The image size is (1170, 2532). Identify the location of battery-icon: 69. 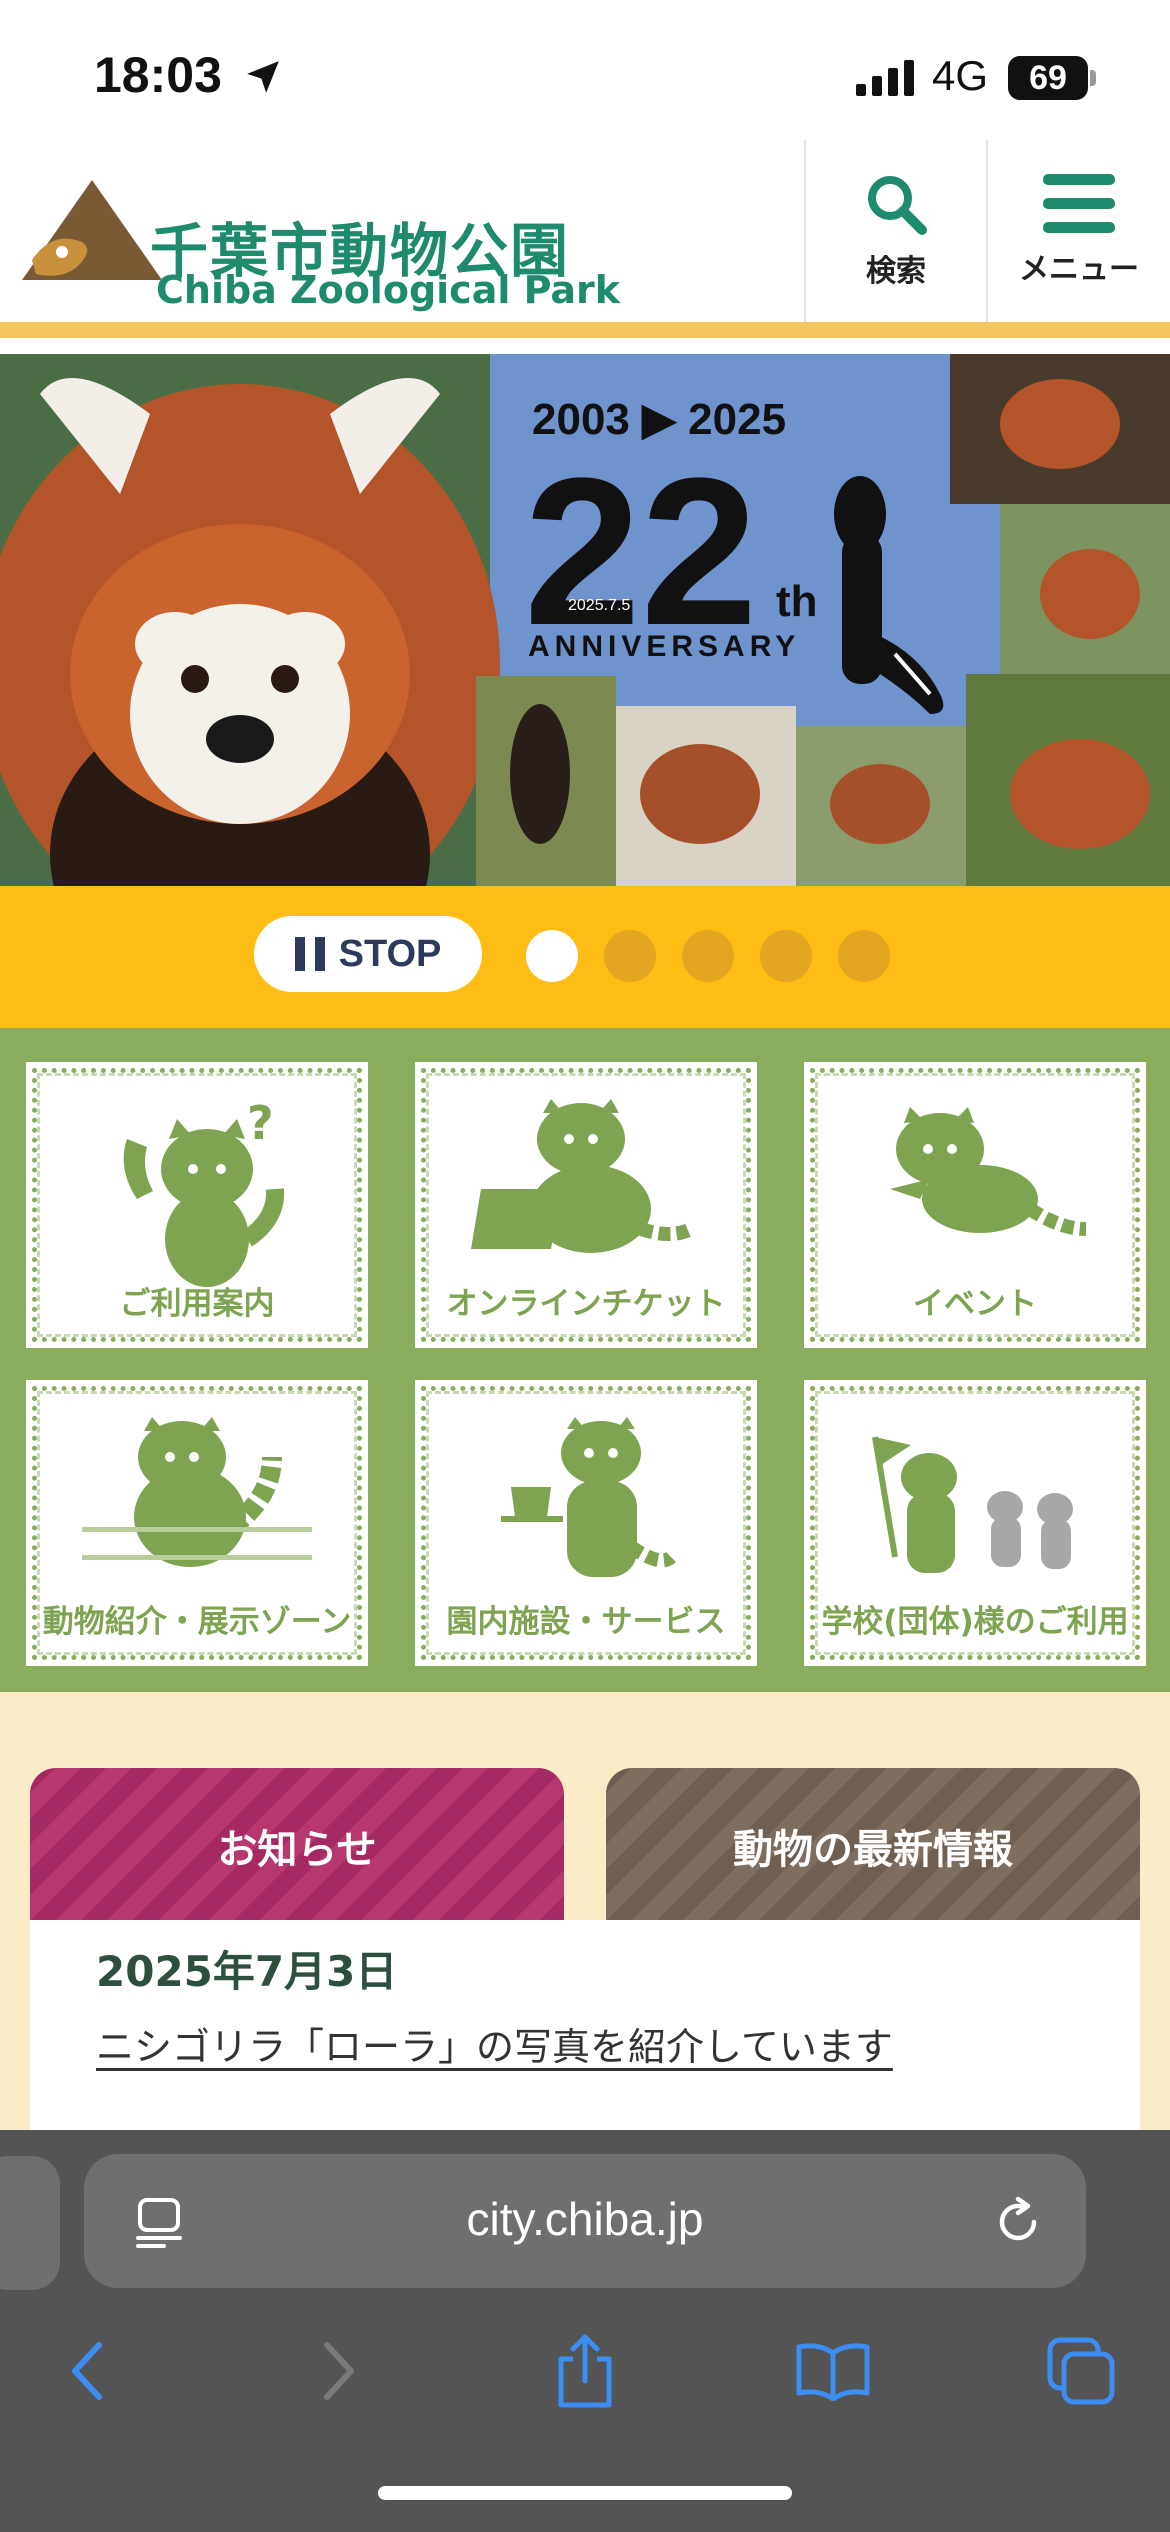
(1048, 78).